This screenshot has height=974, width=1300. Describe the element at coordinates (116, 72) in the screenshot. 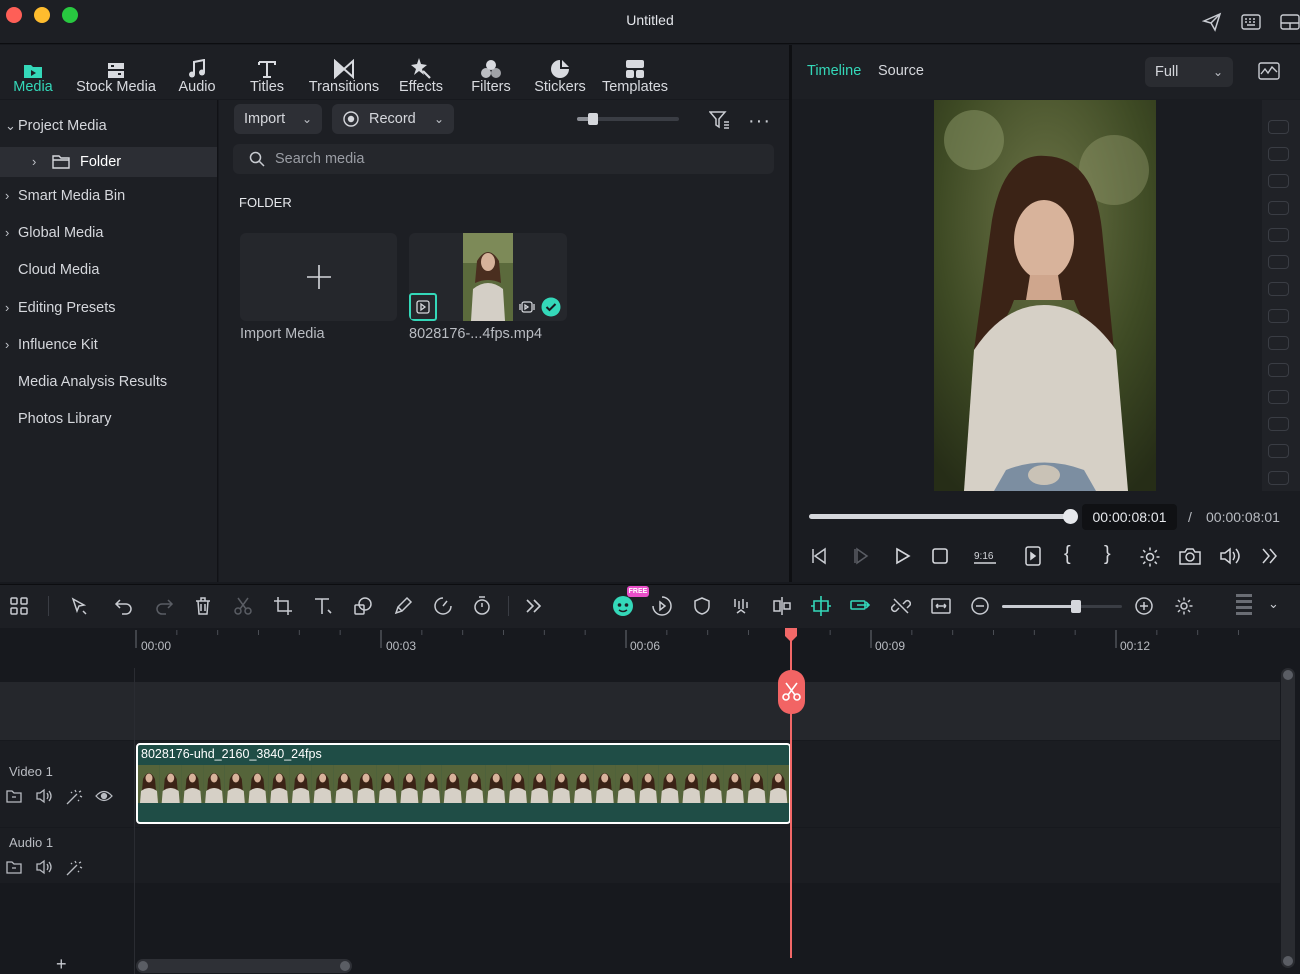

I see `tab-stock-media: Stock Media` at that location.